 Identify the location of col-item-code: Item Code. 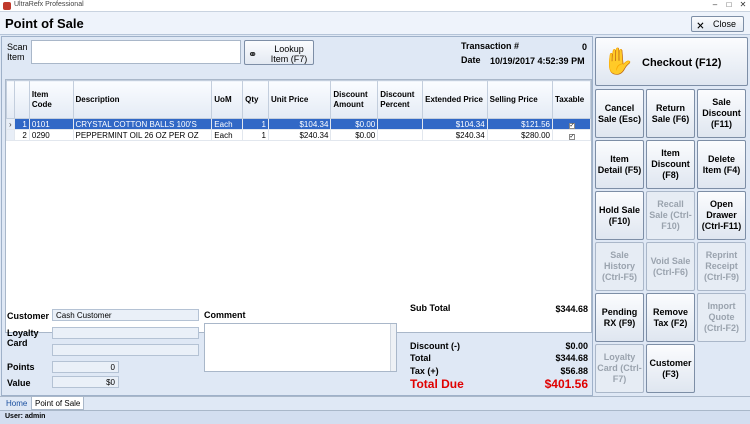
(51, 99).